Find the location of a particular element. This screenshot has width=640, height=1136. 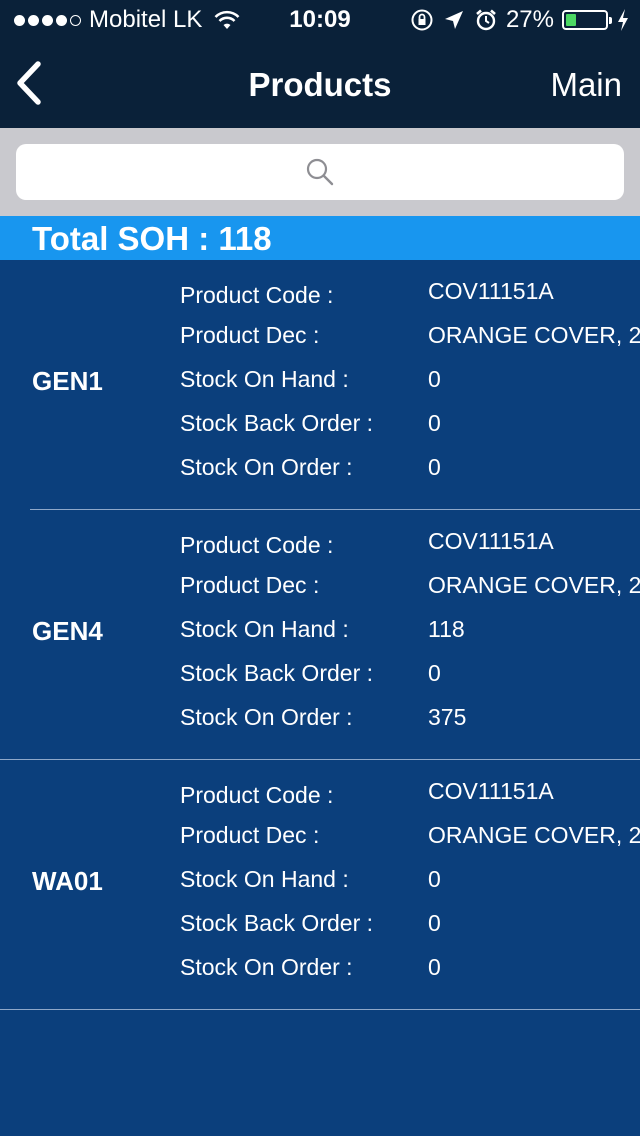

location-code: GEN1 is located at coordinates (67, 381).